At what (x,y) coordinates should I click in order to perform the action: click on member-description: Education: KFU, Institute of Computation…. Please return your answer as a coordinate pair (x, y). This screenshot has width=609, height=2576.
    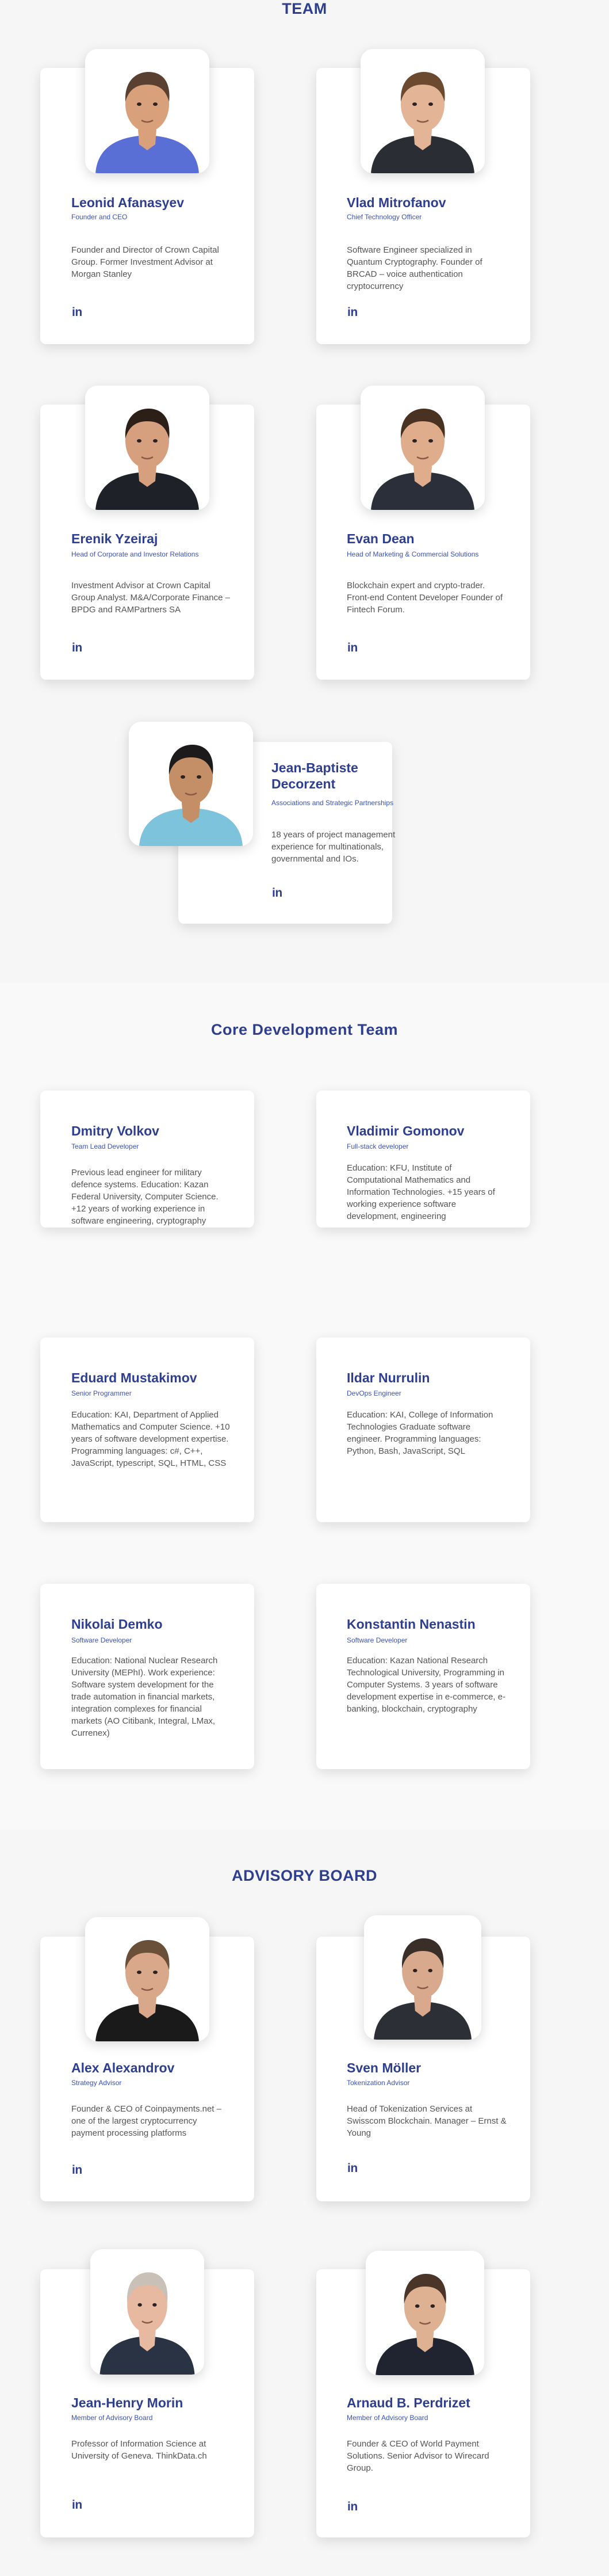
    Looking at the image, I should click on (421, 1192).